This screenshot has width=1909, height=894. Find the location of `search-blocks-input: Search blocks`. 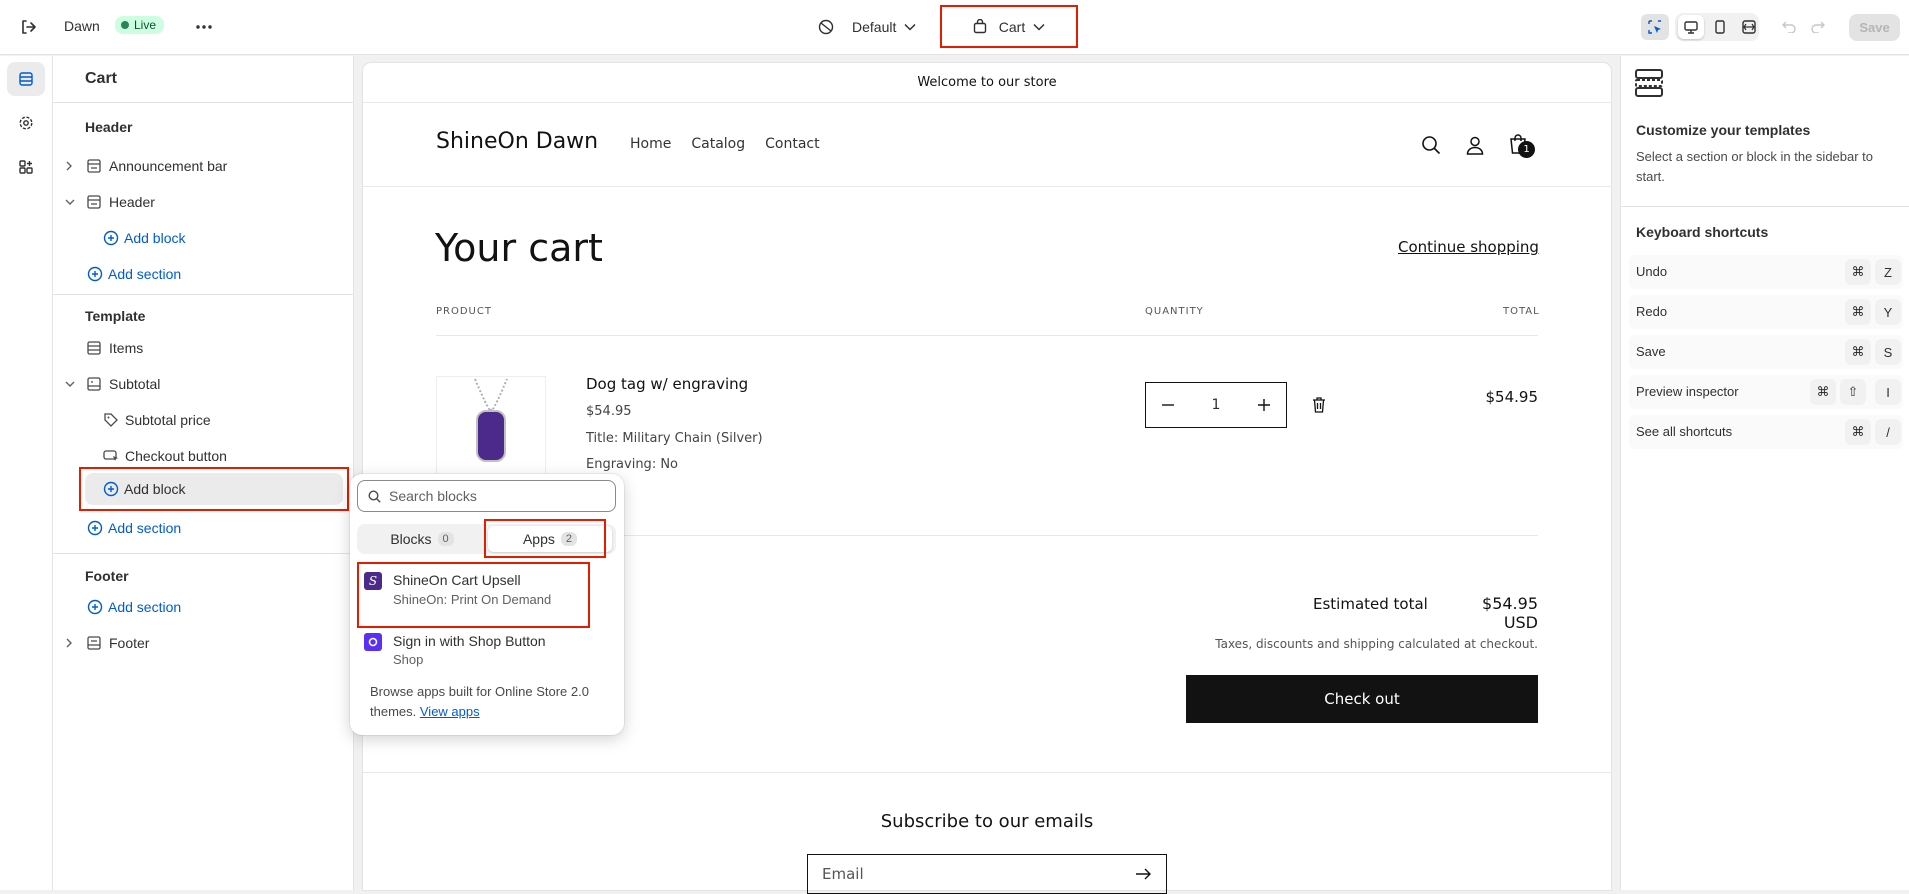

search-blocks-input: Search blocks is located at coordinates (486, 496).